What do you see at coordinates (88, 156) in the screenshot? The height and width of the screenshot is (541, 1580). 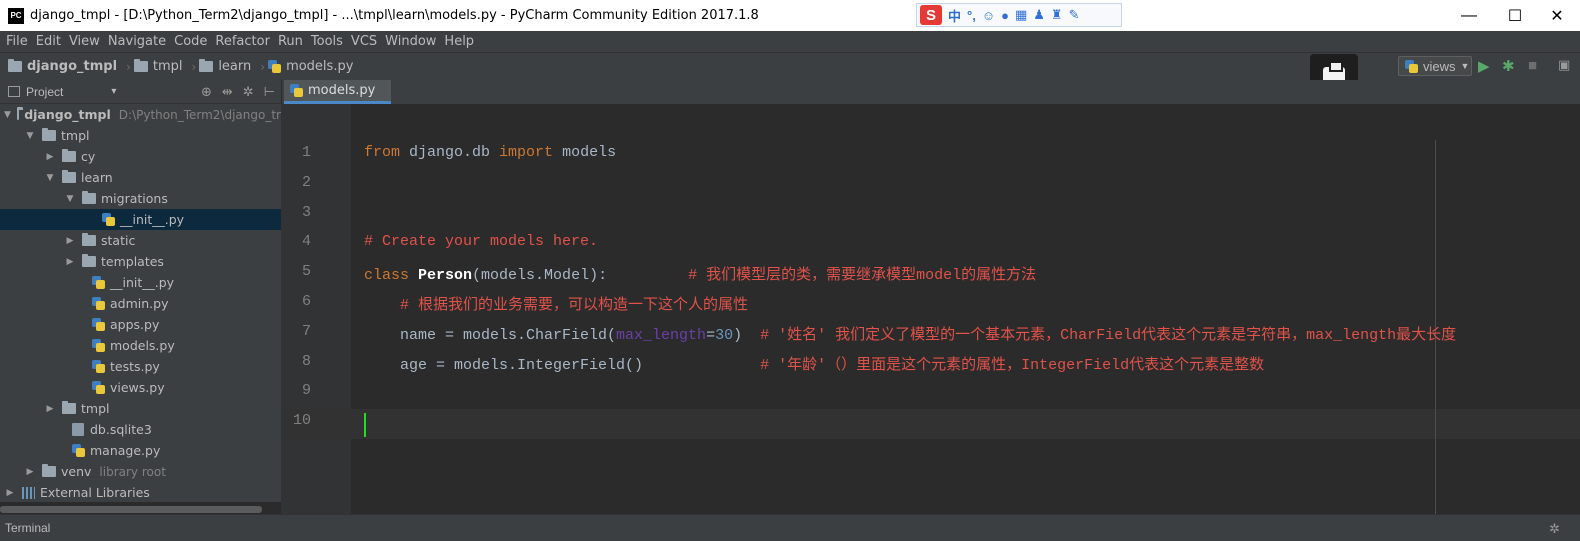 I see `tree-item-label: cy` at bounding box center [88, 156].